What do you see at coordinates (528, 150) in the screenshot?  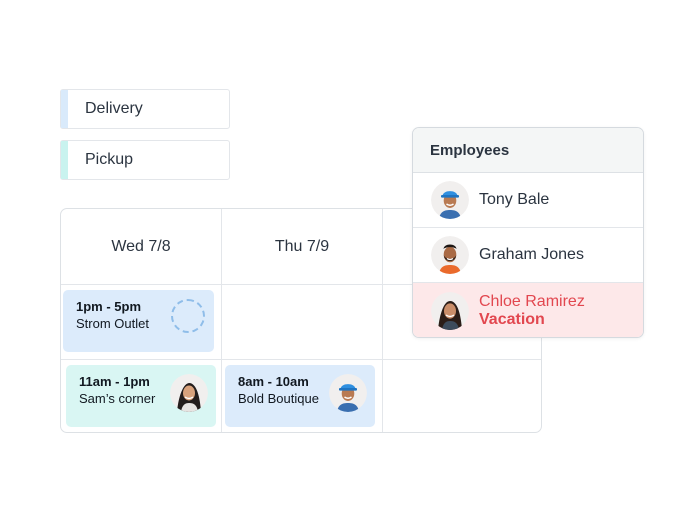 I see `employees-panel-title: Employees` at bounding box center [528, 150].